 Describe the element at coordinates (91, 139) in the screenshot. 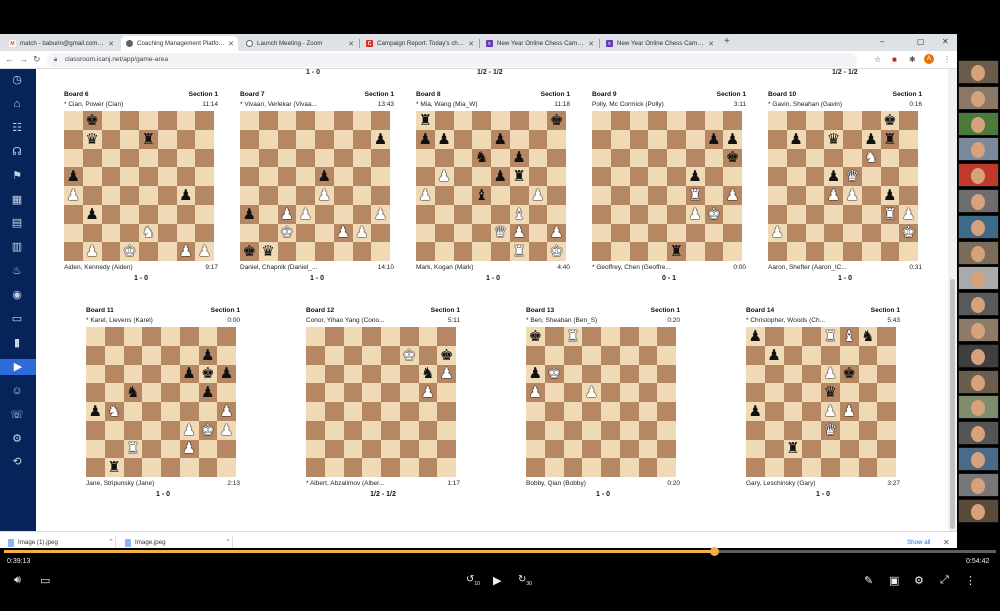

I see `black-queen-icon: ♛` at that location.